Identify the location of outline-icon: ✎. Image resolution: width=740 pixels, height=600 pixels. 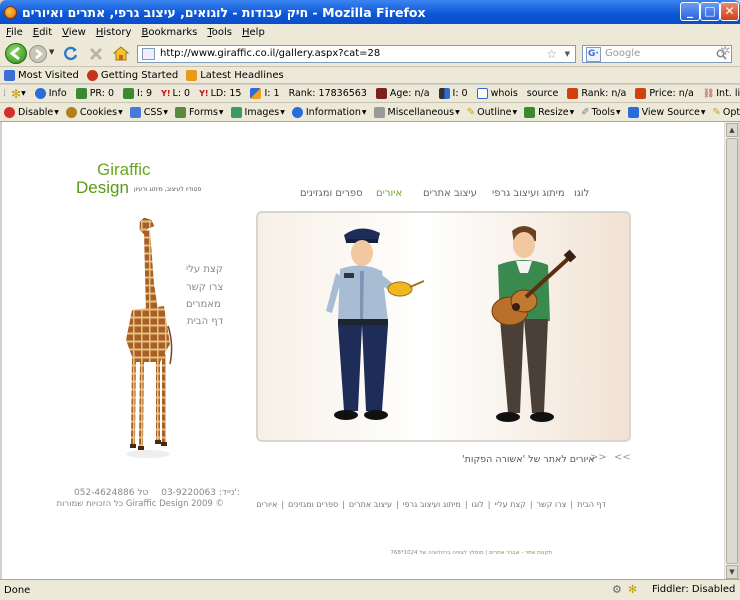
(471, 112).